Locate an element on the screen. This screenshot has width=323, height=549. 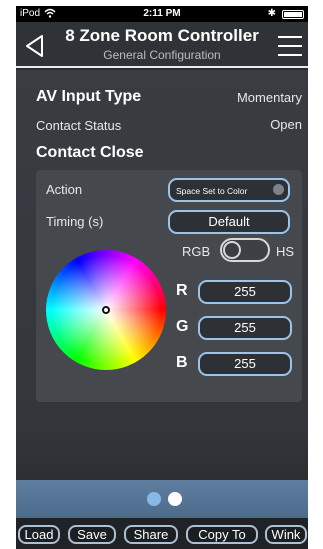
green-input: 255 is located at coordinates (245, 328).